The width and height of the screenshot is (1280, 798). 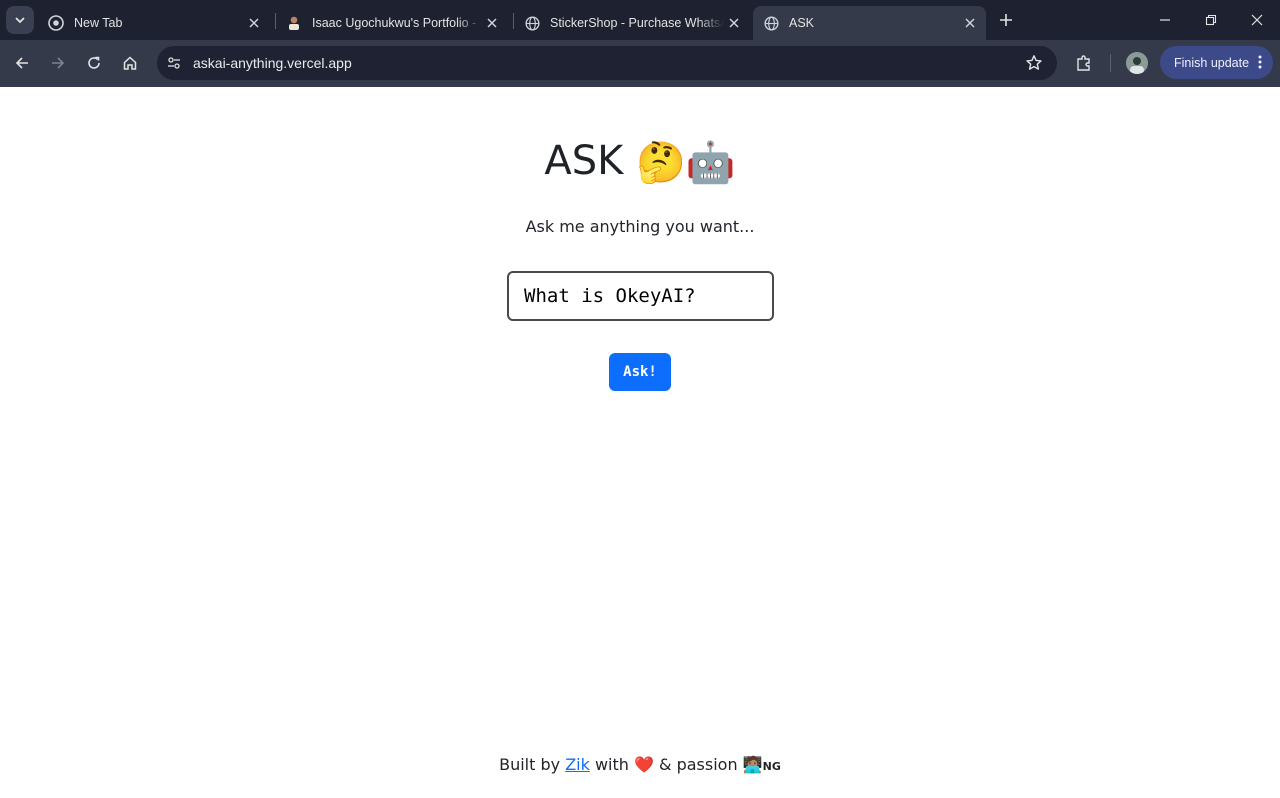 I want to click on minimize-icon, so click(x=1165, y=20).